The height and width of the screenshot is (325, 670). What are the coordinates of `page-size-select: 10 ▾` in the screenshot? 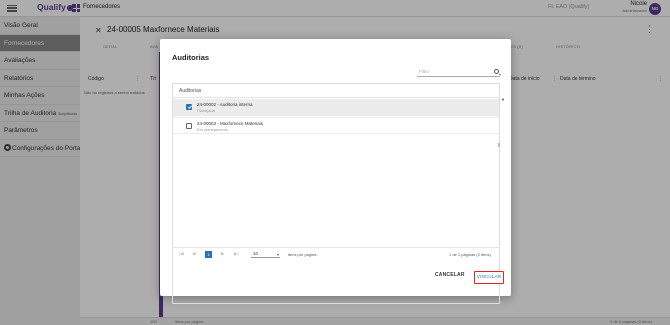 It's located at (265, 254).